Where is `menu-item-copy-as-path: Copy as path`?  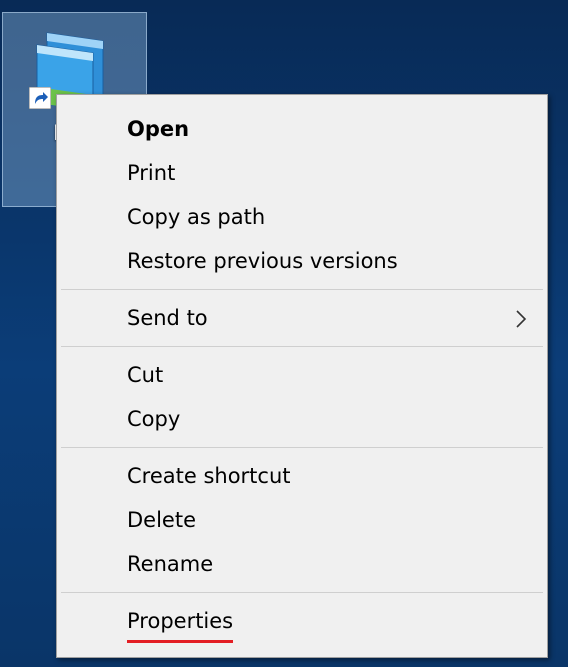
menu-item-copy-as-path: Copy as path is located at coordinates (302, 217).